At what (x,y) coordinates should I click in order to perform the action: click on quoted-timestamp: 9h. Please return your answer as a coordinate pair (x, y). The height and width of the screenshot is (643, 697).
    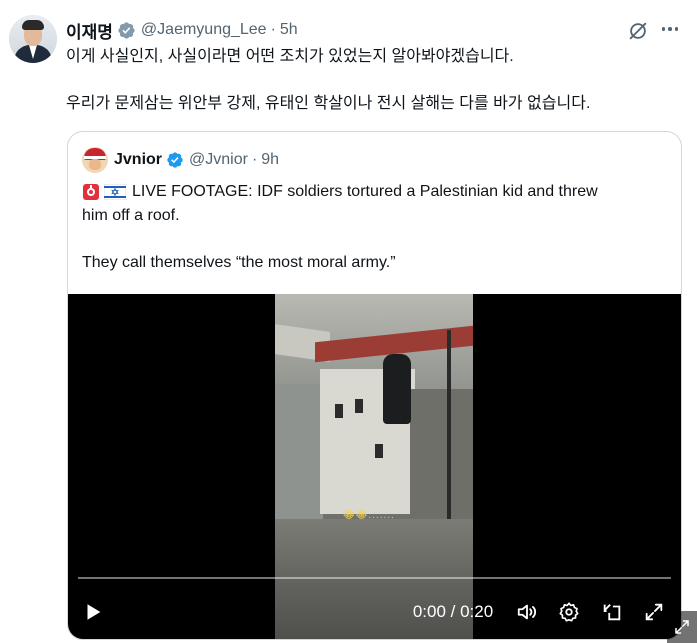
    Looking at the image, I should click on (270, 160).